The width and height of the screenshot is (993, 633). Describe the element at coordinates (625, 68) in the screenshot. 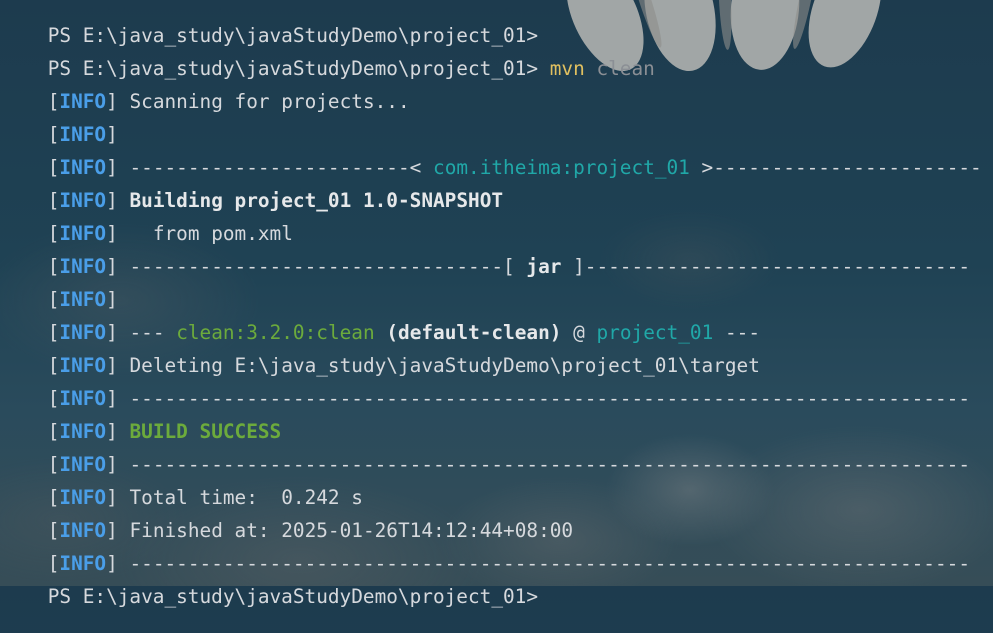

I see `command-arg: clean` at that location.